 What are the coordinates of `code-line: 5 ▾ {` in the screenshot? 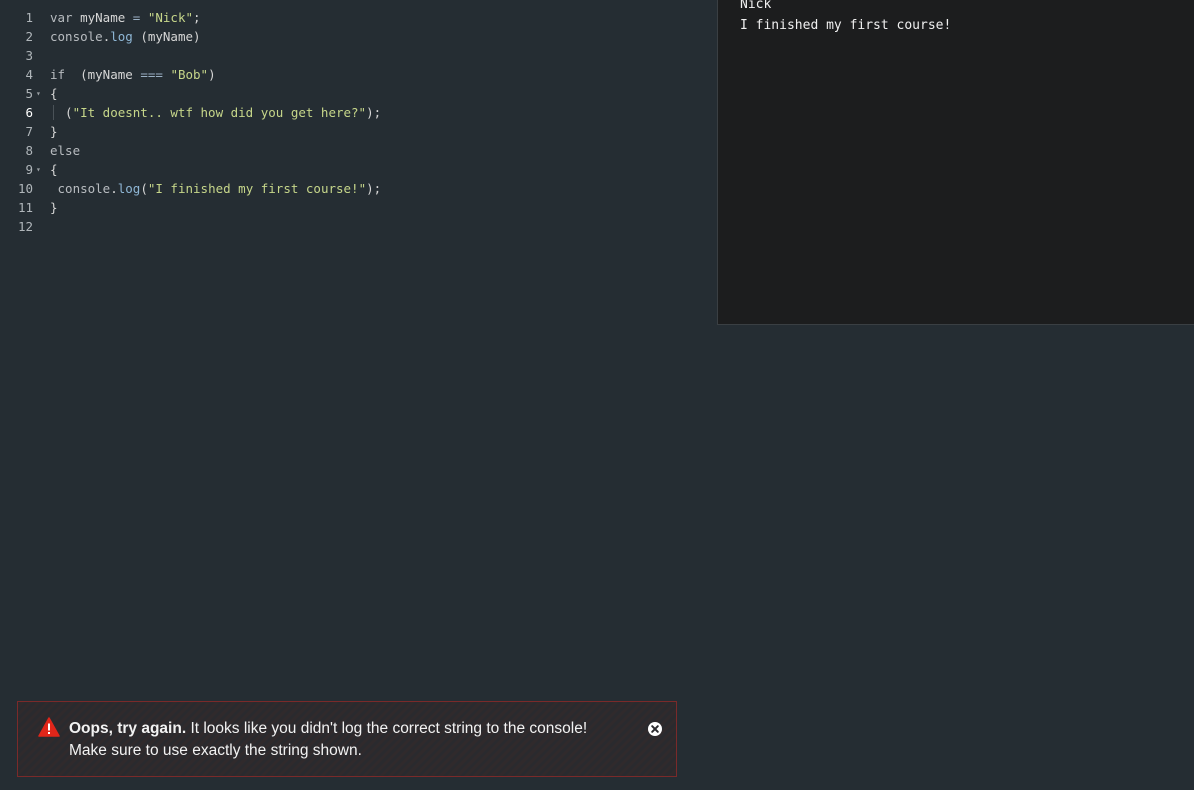 It's located at (350, 93).